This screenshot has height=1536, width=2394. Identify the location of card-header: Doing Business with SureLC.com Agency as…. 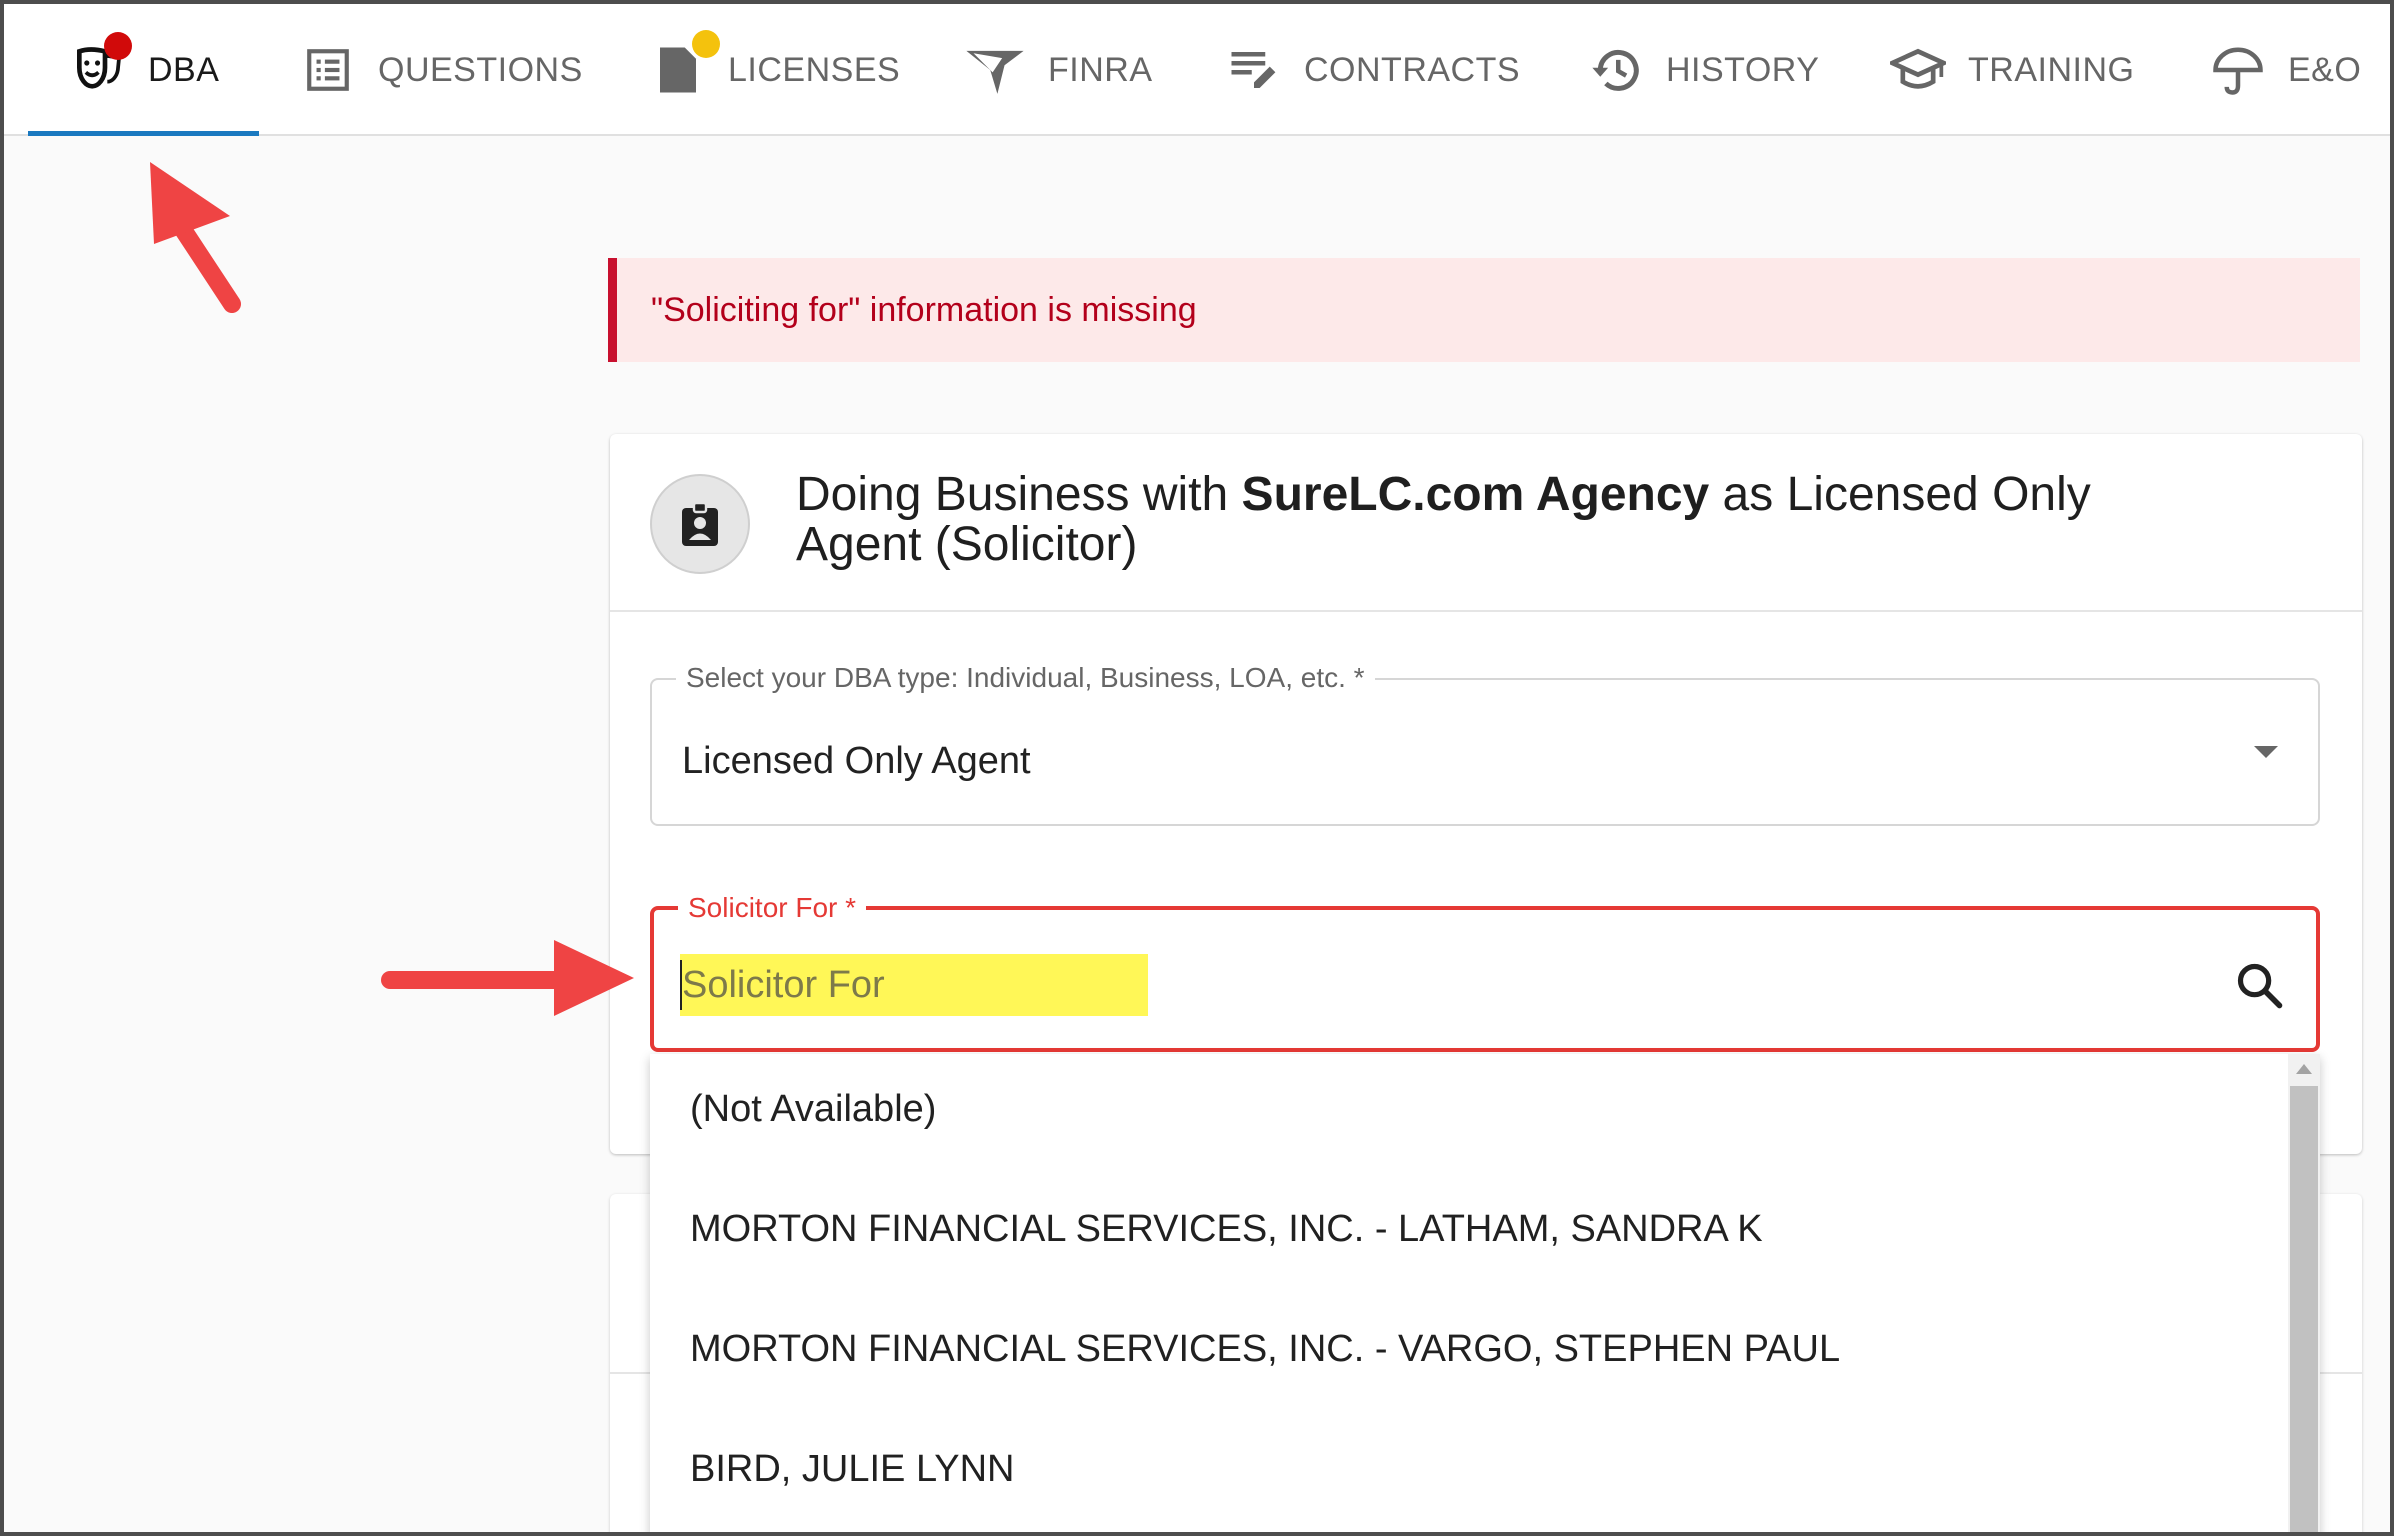
(1486, 523).